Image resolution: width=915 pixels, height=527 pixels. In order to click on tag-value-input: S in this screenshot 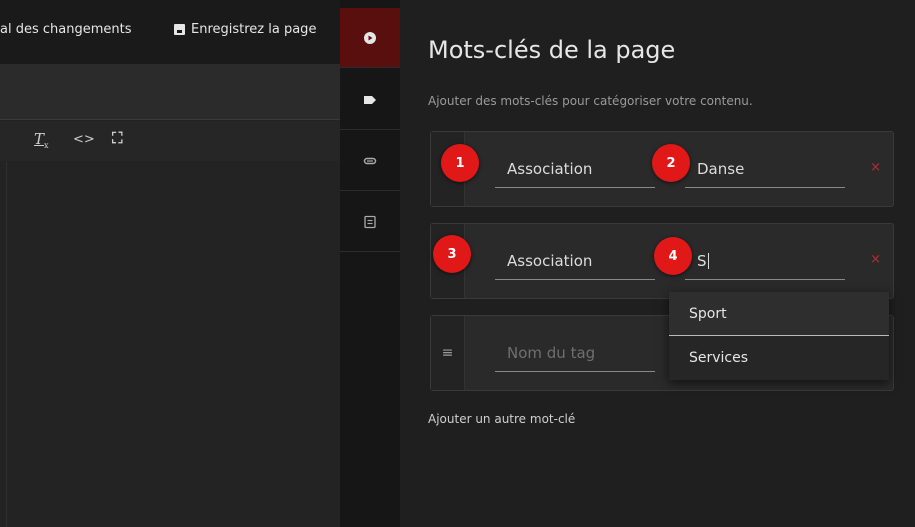, I will do `click(765, 263)`.